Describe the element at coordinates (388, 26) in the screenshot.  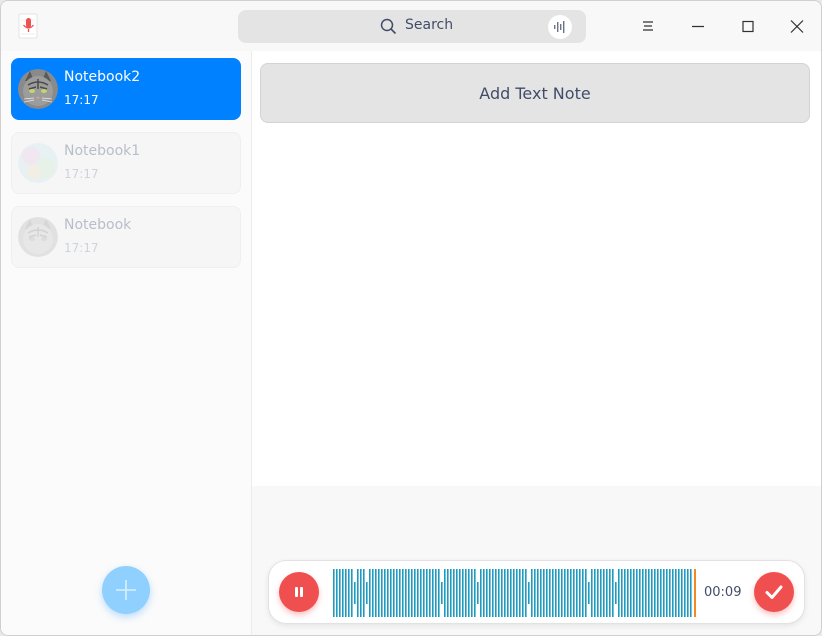
I see `search-icon` at that location.